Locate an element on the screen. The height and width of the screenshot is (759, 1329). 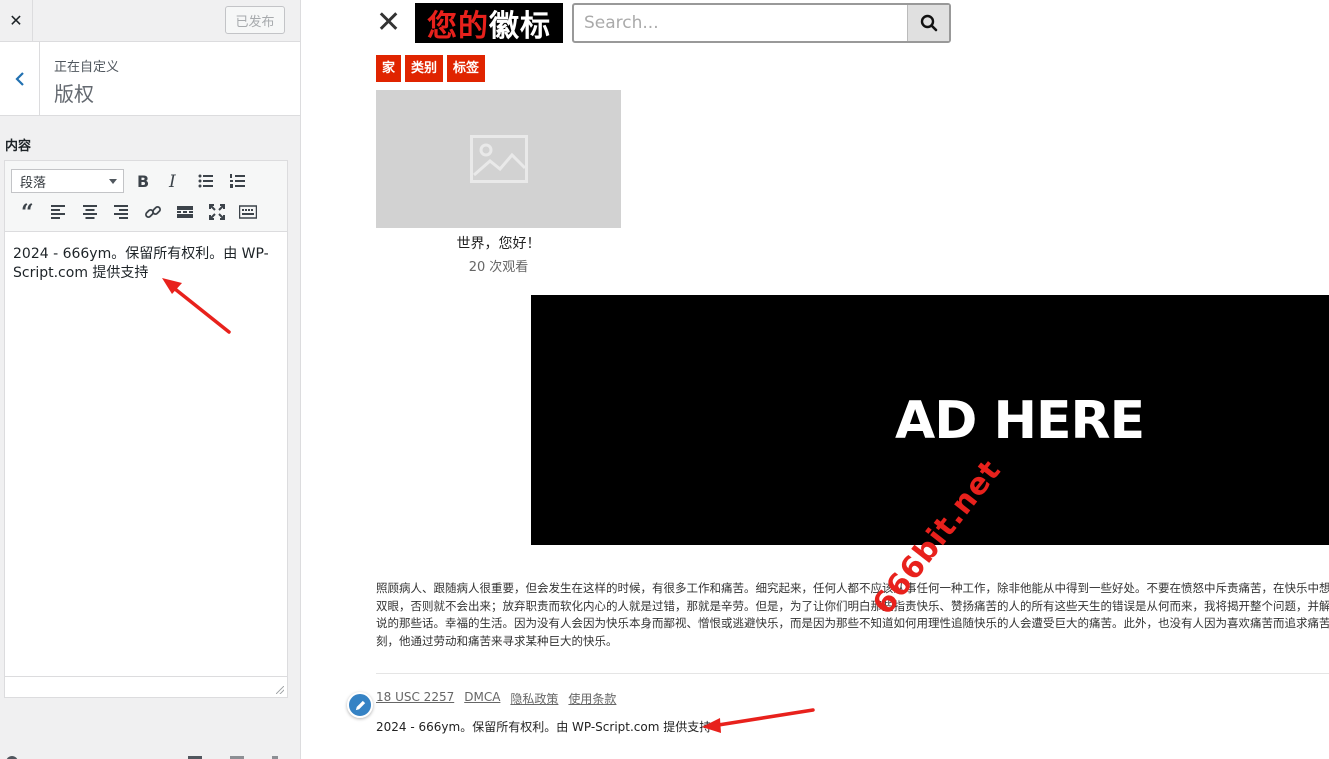
logo-part2: 徽标 is located at coordinates (520, 26).